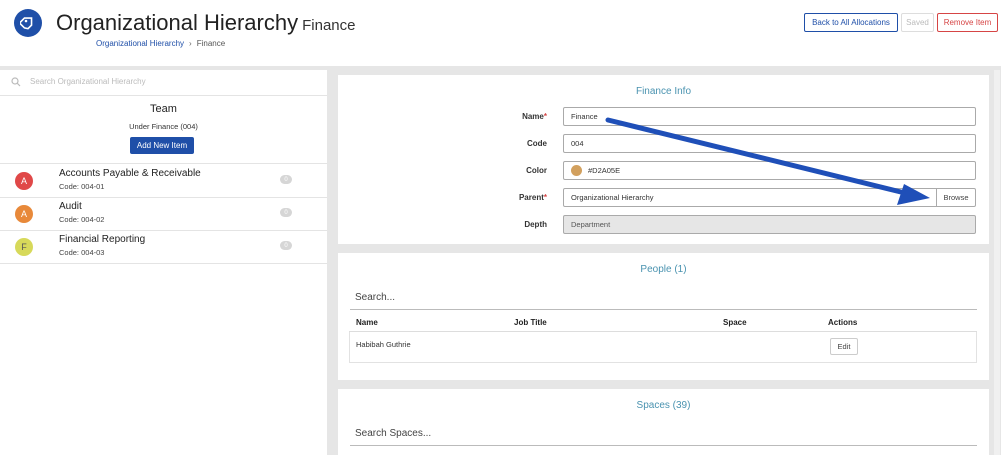  What do you see at coordinates (211, 43) in the screenshot?
I see `breadcrumb-current: Finance` at bounding box center [211, 43].